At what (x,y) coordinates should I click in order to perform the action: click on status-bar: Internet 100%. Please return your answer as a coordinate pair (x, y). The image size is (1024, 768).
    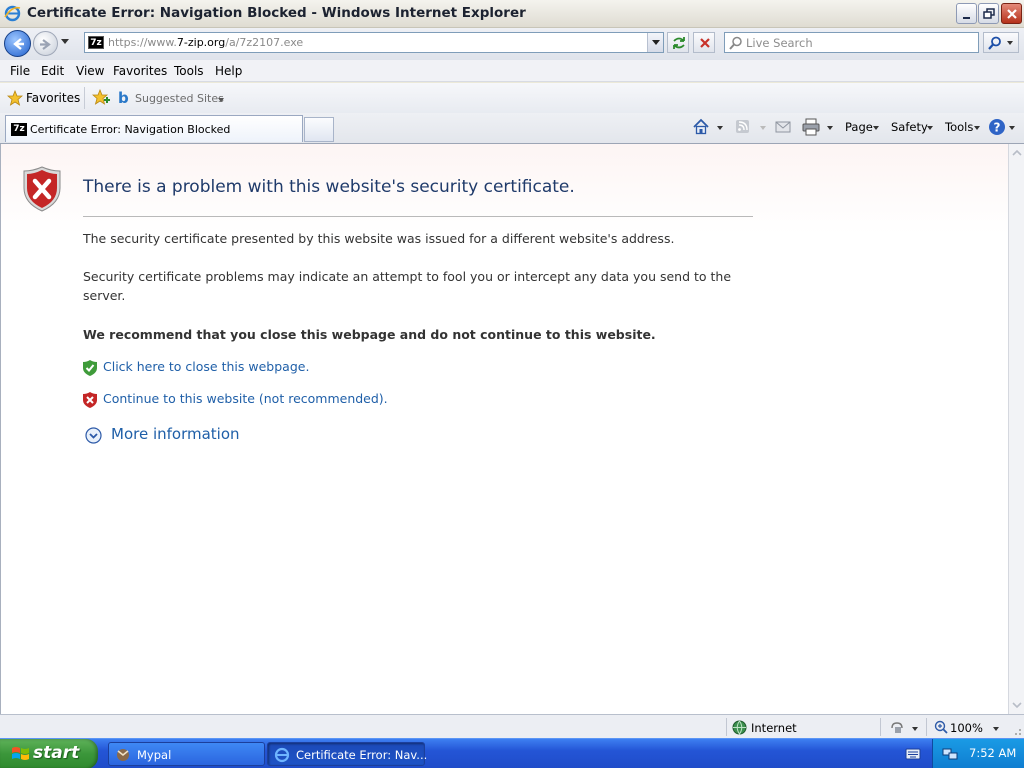
    Looking at the image, I should click on (512, 726).